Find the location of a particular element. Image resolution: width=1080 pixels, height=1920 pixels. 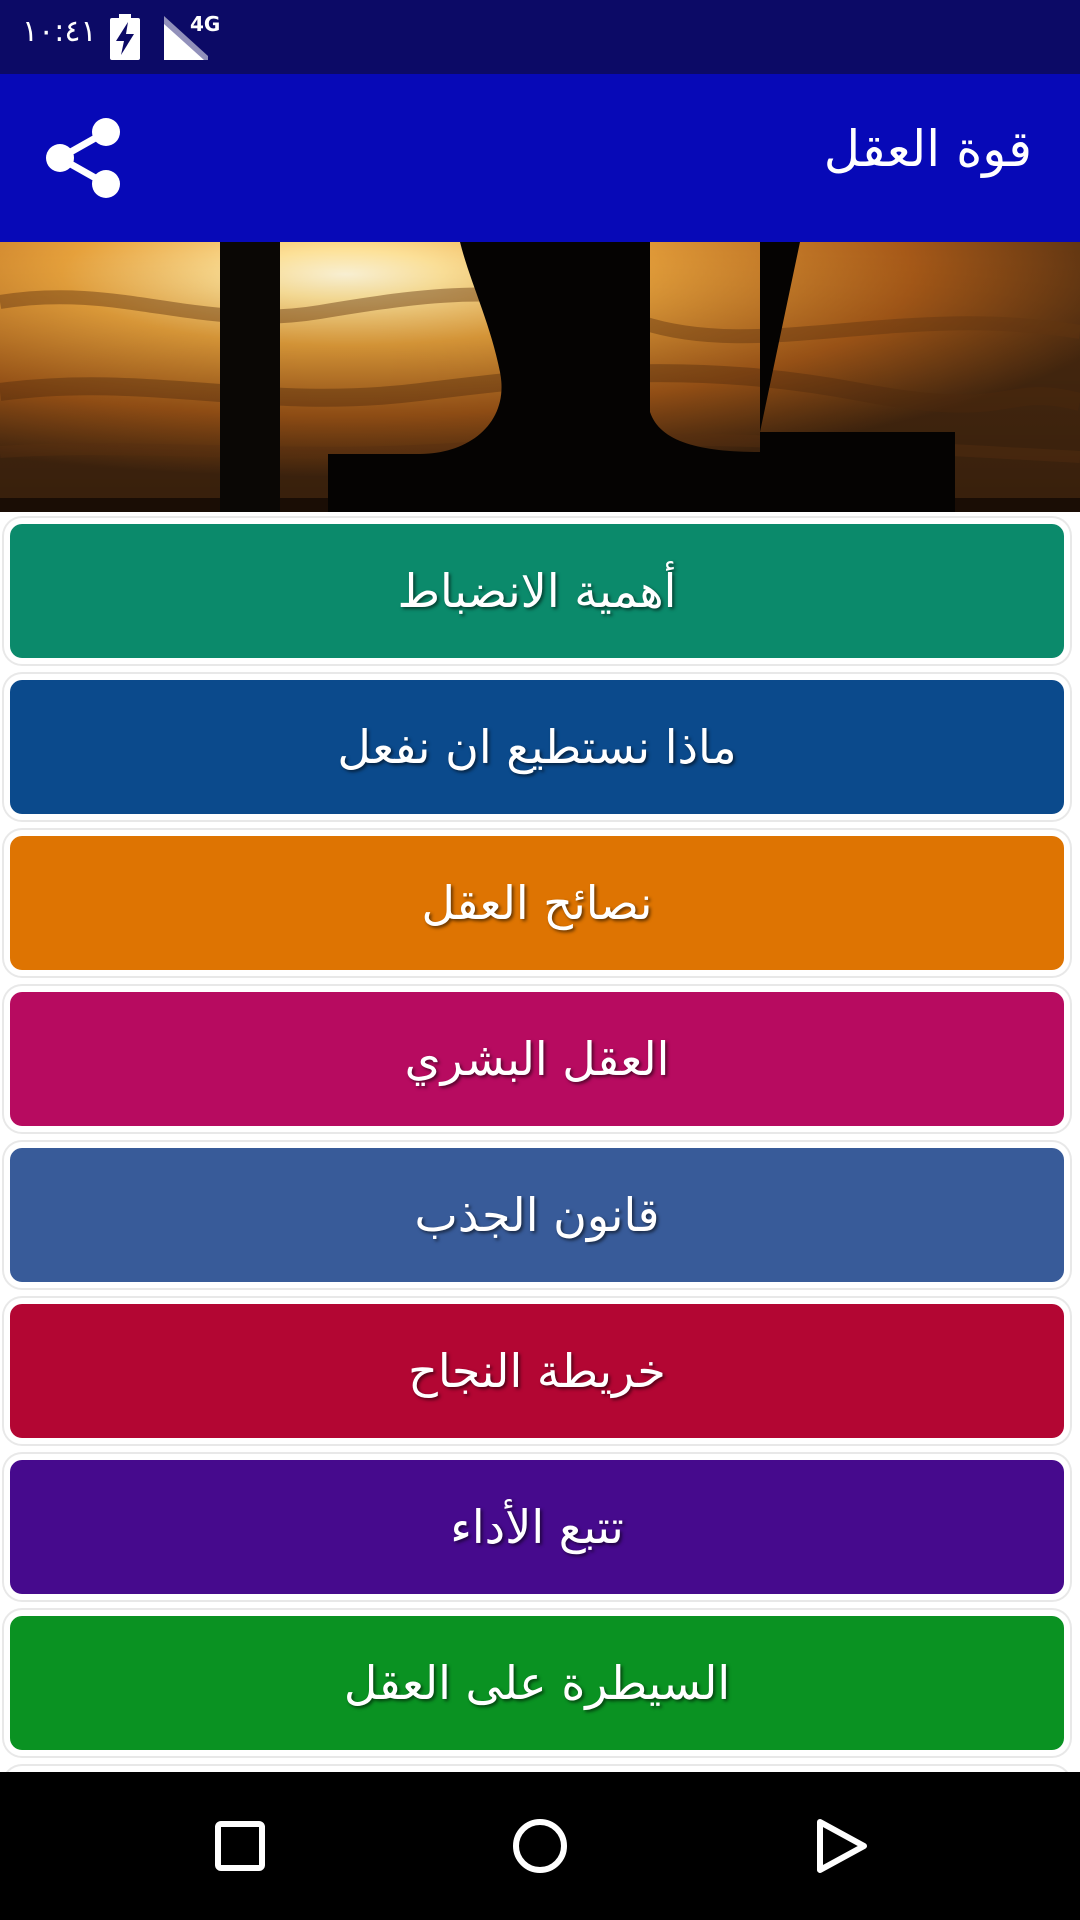

recents-square-icon is located at coordinates (240, 1846).